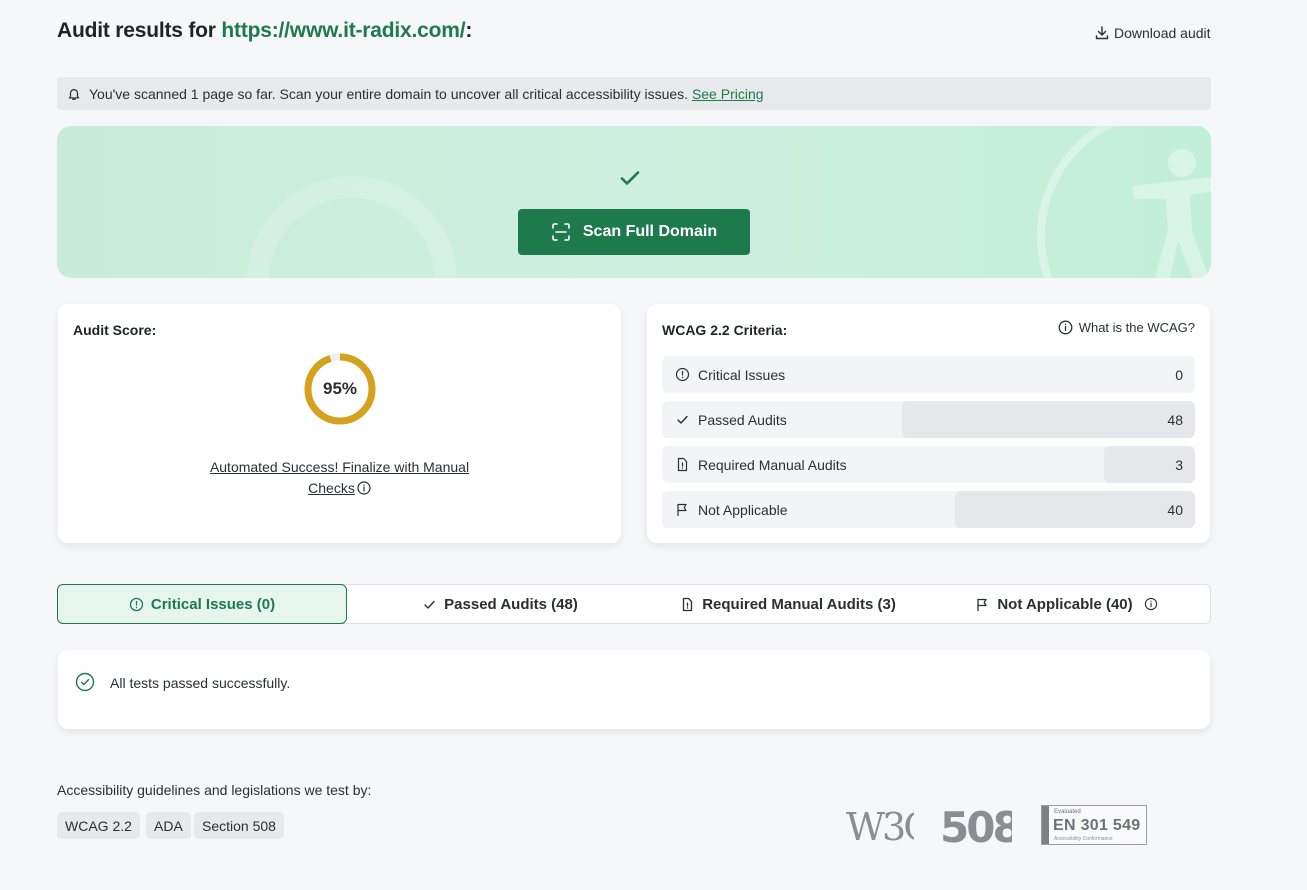 The width and height of the screenshot is (1307, 890). Describe the element at coordinates (1067, 812) in the screenshot. I see `logo-small-text: Evaluated` at that location.